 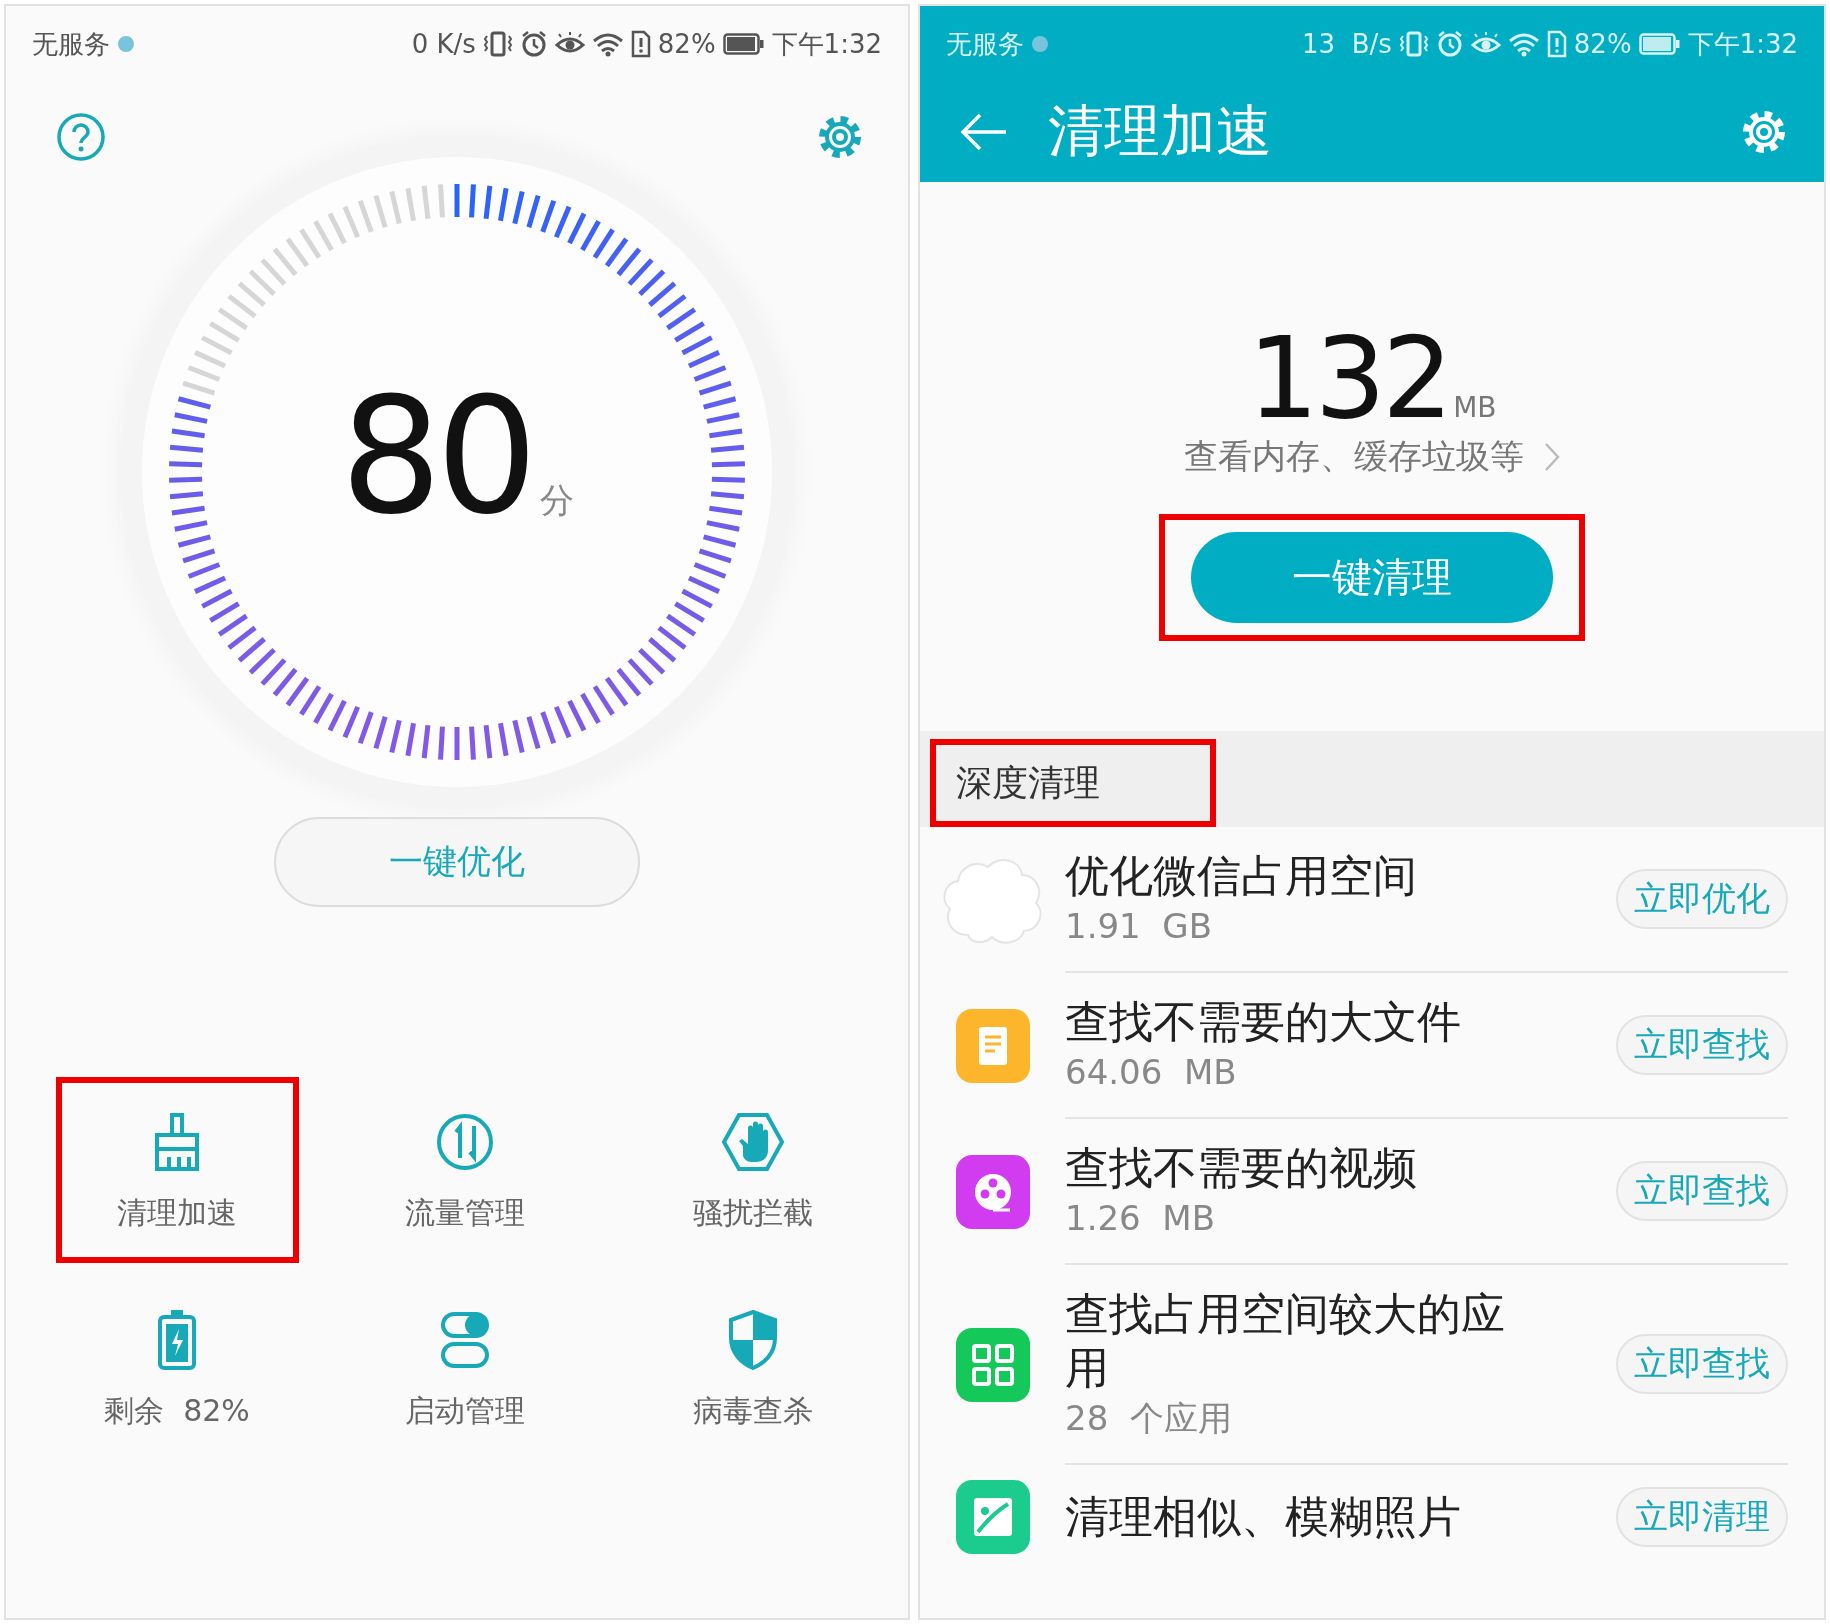 I want to click on item-title: 清理相似、模糊照片, so click(x=1263, y=1517).